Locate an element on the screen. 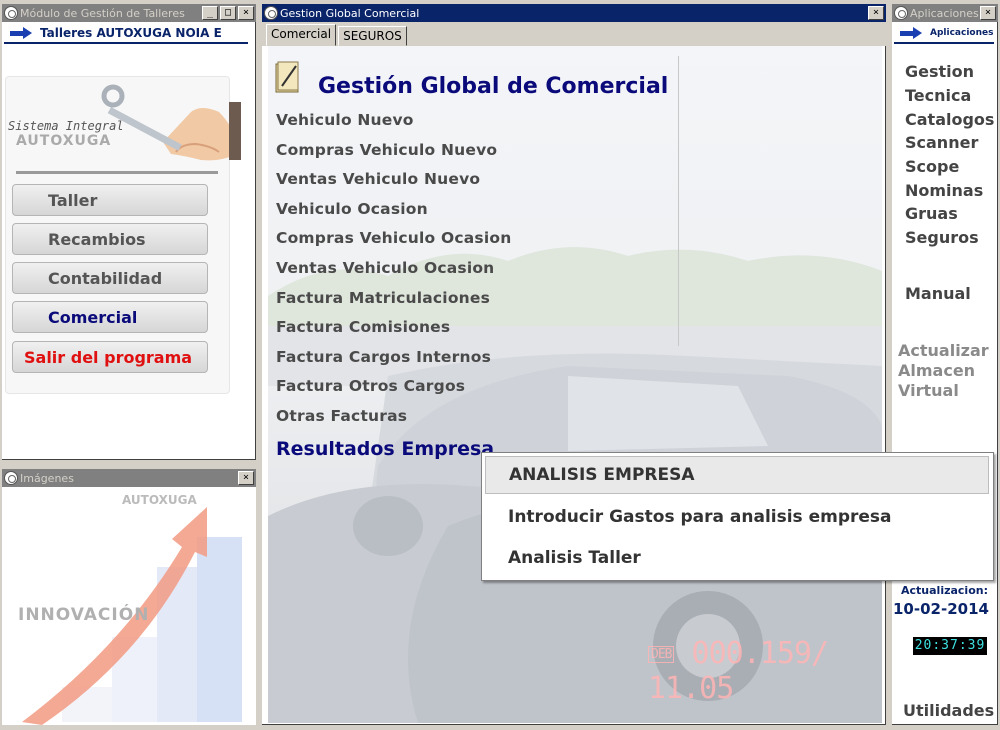 The width and height of the screenshot is (1000, 730). update-line1: Actualizar is located at coordinates (943, 351).